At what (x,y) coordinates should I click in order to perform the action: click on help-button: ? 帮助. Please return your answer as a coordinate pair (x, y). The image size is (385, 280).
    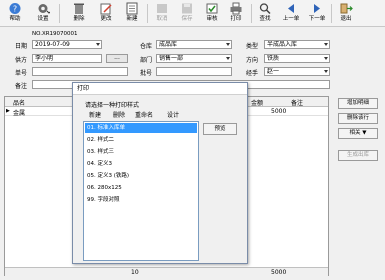
    Looking at the image, I should click on (15, 13).